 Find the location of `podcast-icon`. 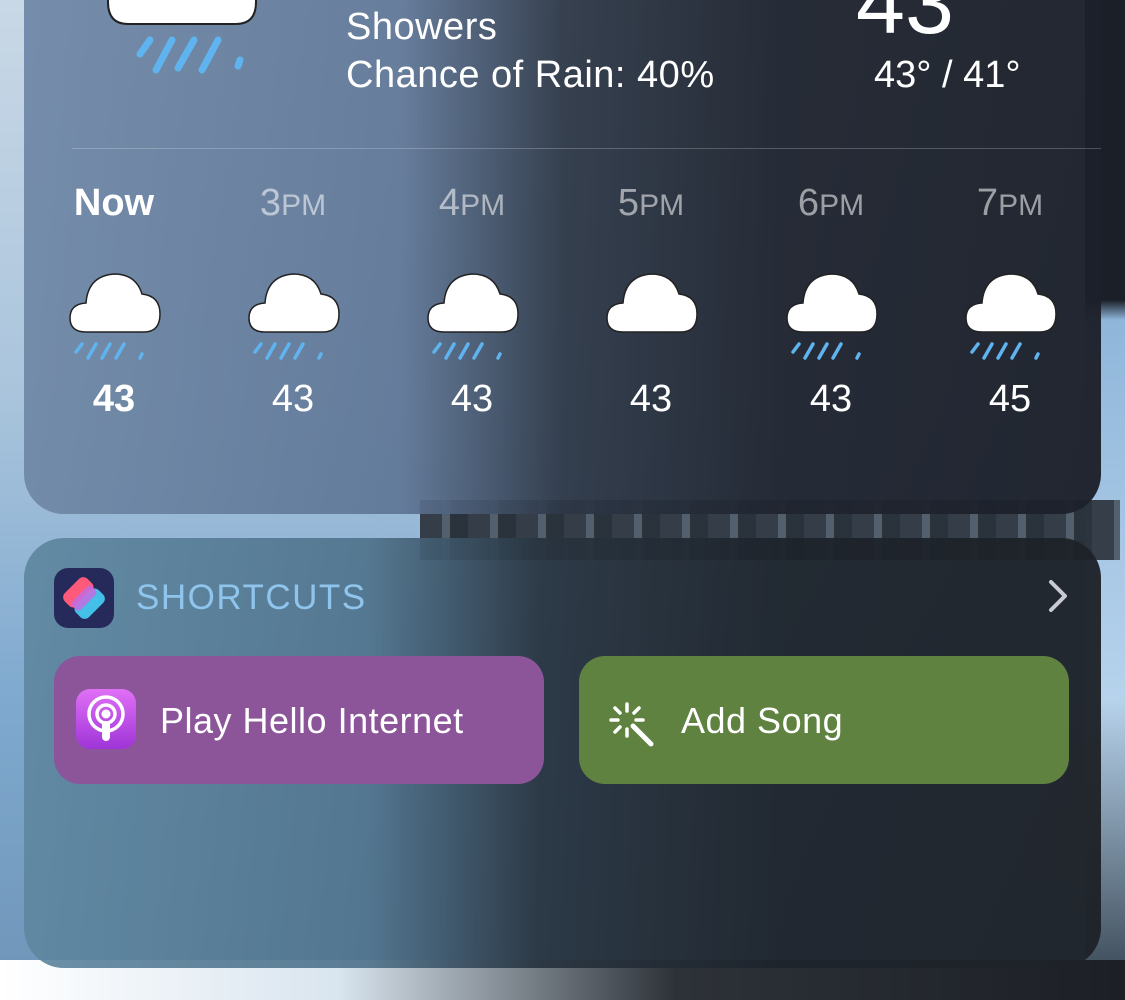

podcast-icon is located at coordinates (106, 719).